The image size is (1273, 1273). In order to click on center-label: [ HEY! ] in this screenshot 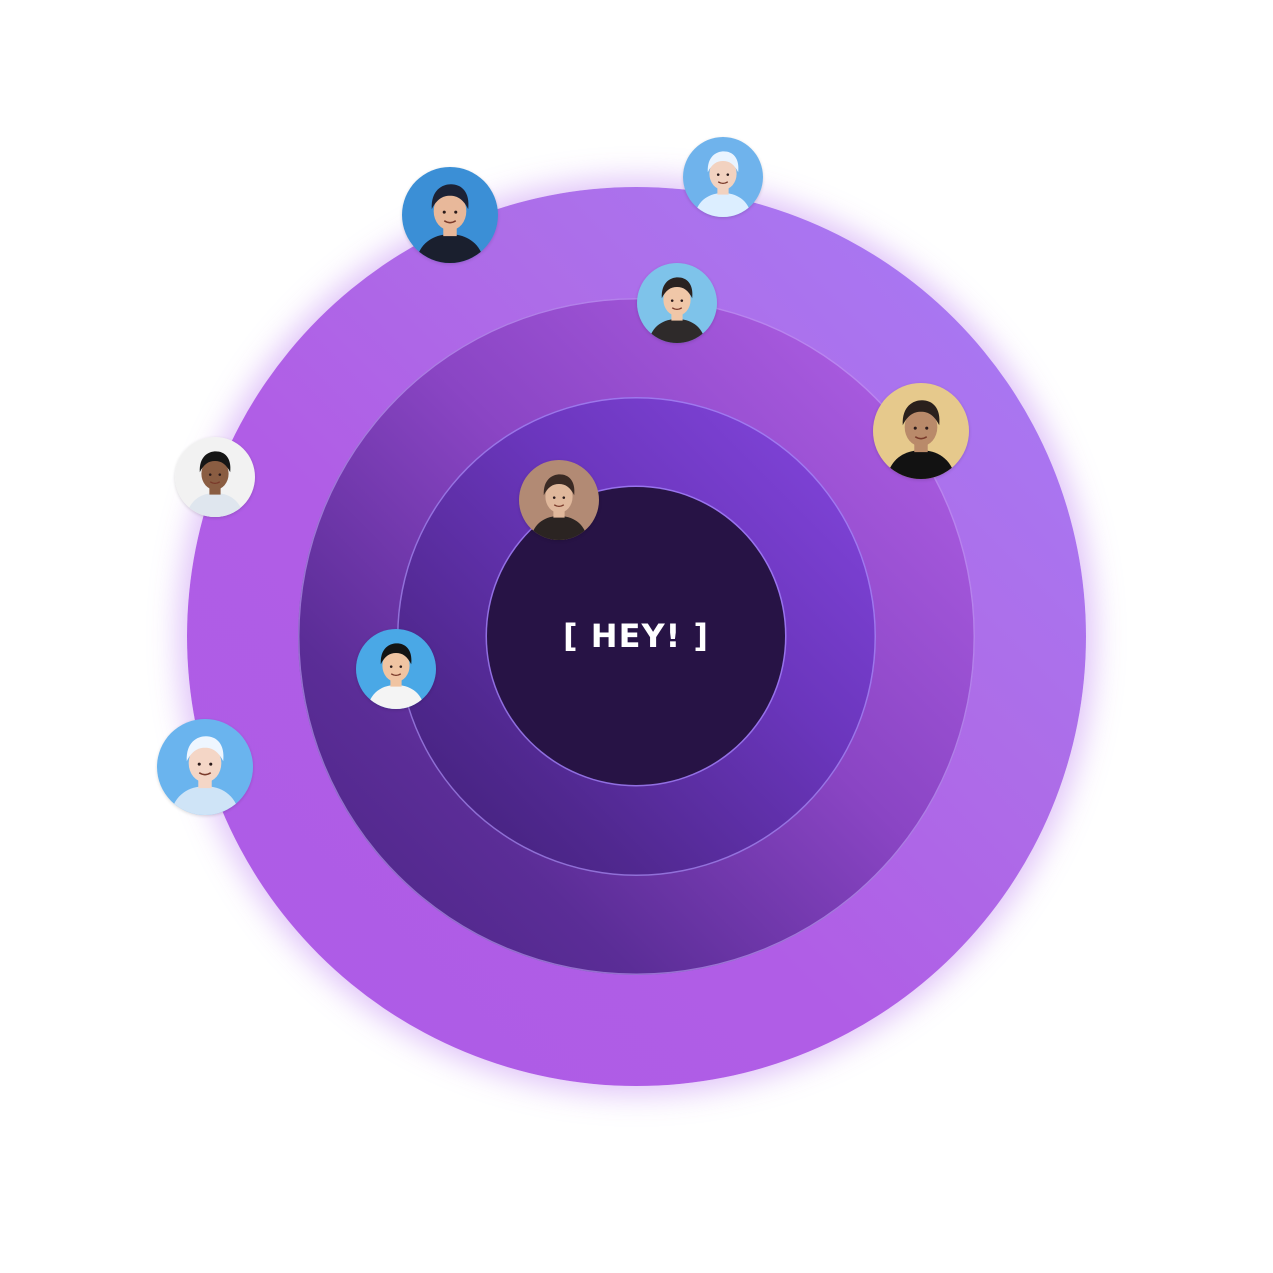, I will do `click(636, 636)`.